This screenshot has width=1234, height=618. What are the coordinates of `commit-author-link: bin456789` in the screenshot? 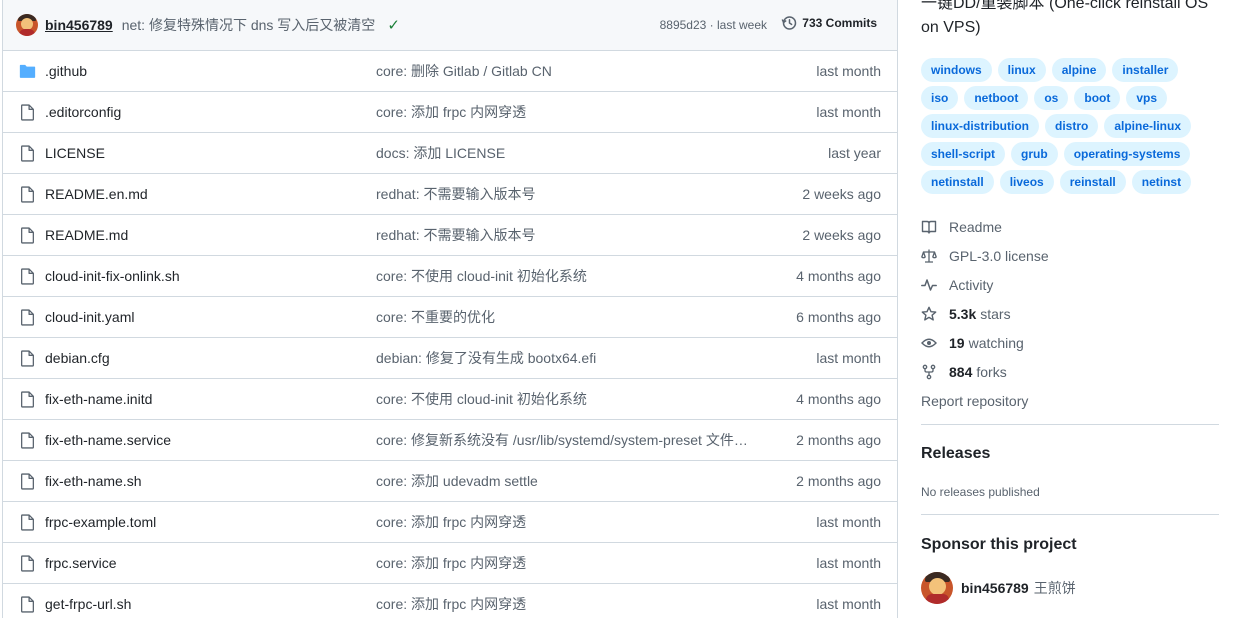 It's located at (79, 25).